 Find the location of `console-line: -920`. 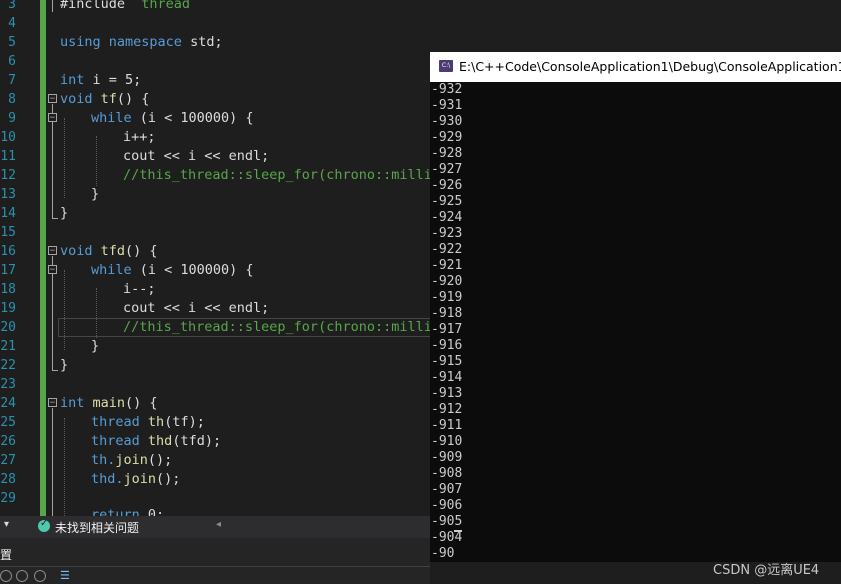

console-line: -920 is located at coordinates (447, 281).